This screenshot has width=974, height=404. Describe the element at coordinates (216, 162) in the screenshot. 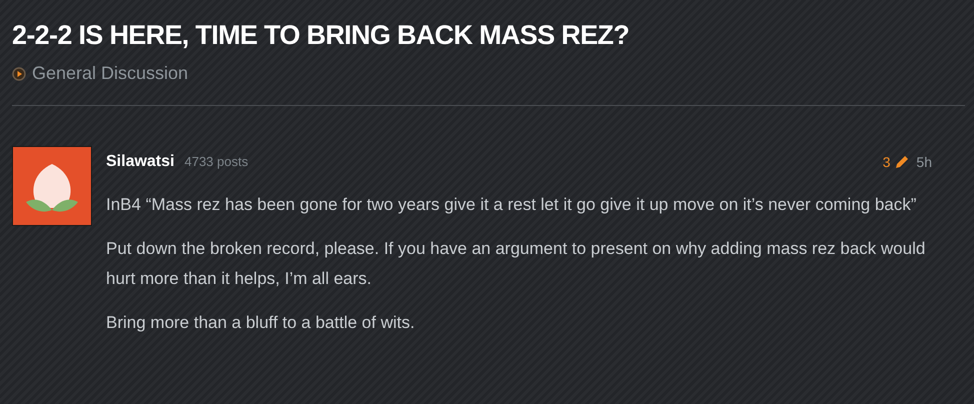

I see `post-count: 4733 posts` at that location.